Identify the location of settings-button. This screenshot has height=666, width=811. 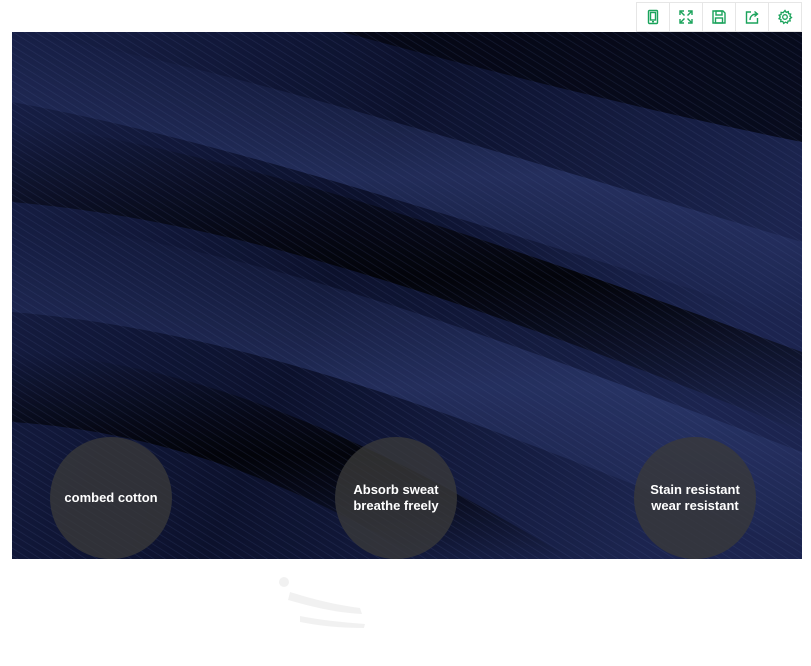
(785, 17).